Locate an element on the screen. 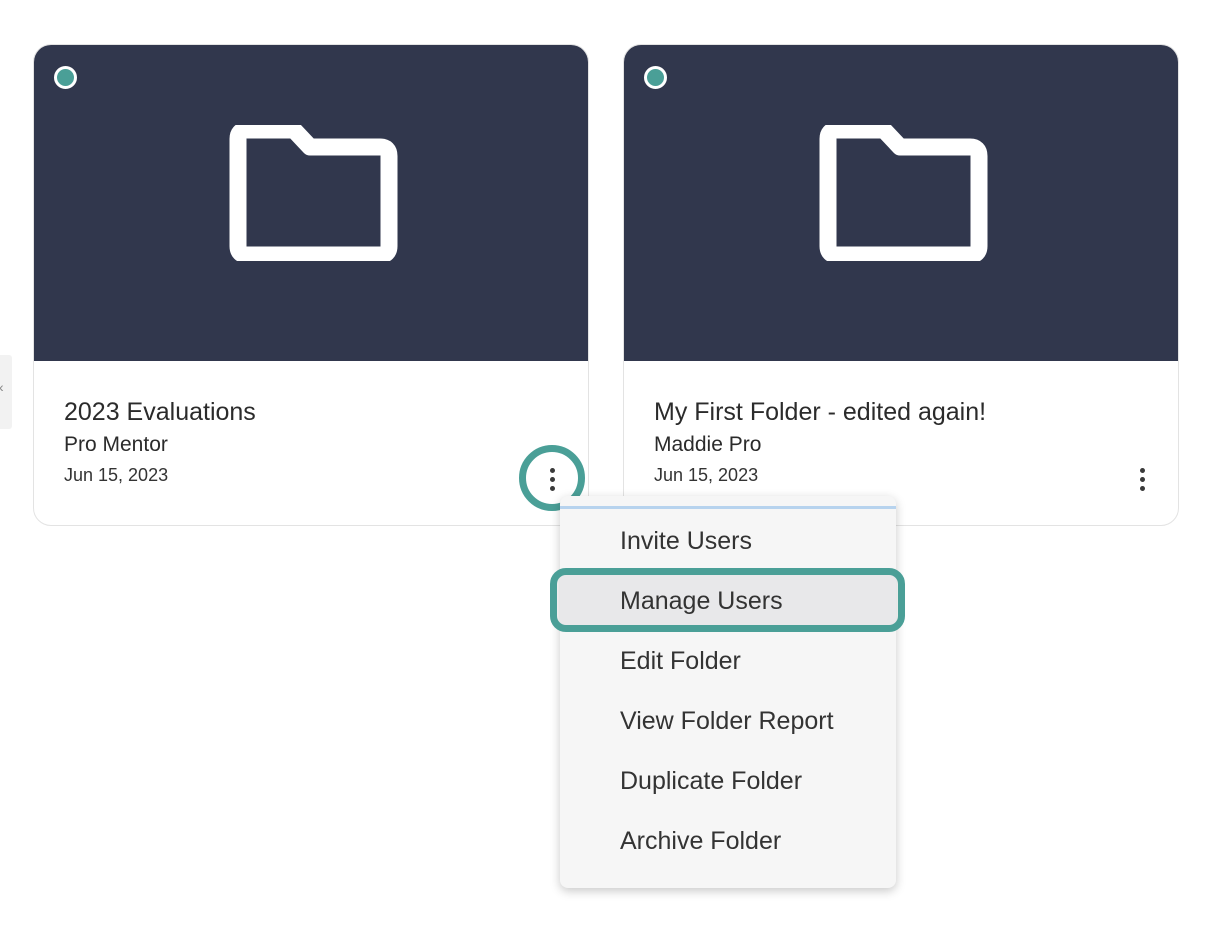 This screenshot has height=934, width=1226. folder-owner: Pro Mentor is located at coordinates (116, 444).